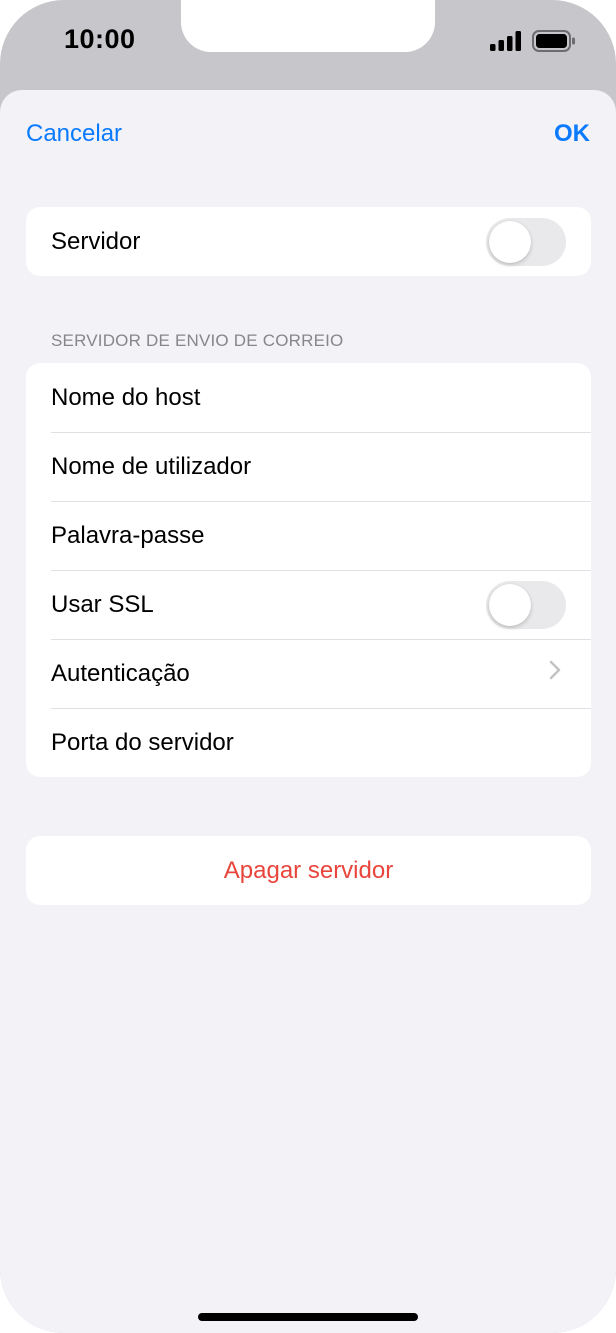 The width and height of the screenshot is (616, 1333). I want to click on delete-server-group: Apagar servidor, so click(308, 870).